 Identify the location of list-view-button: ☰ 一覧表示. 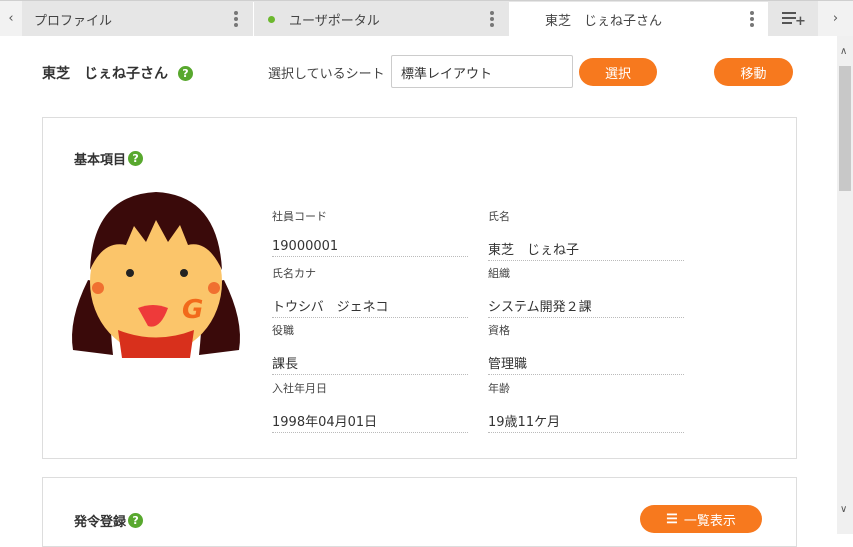
(701, 519).